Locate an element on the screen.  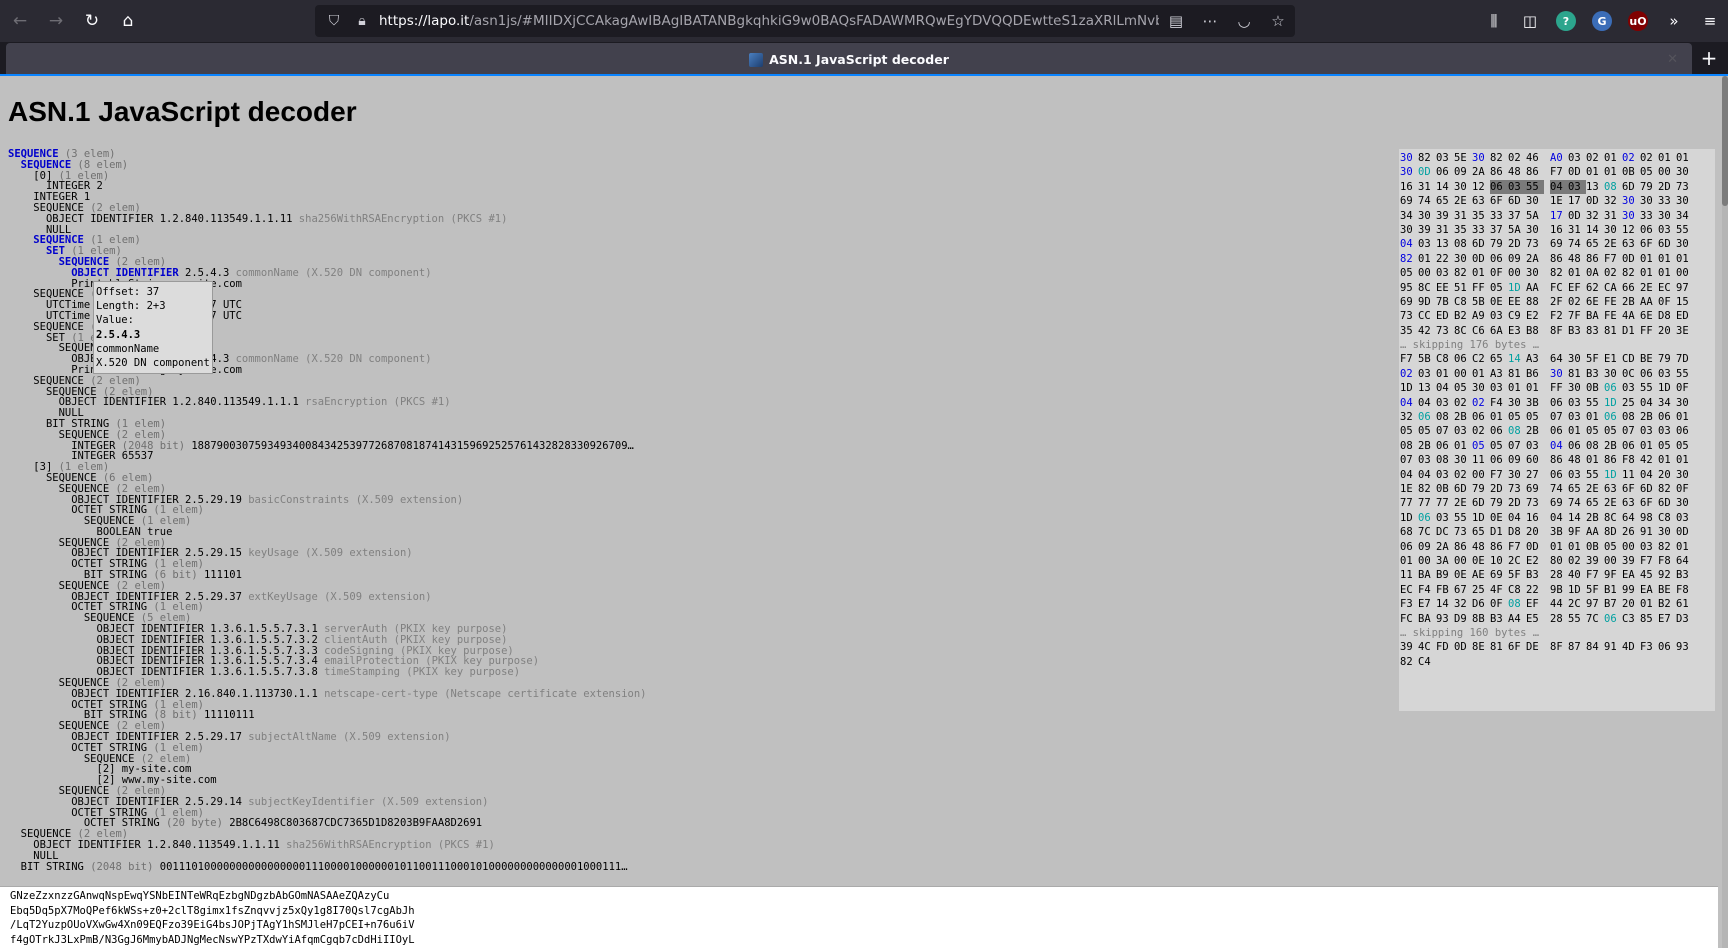
hex-byte: 5A is located at coordinates (1535, 216).